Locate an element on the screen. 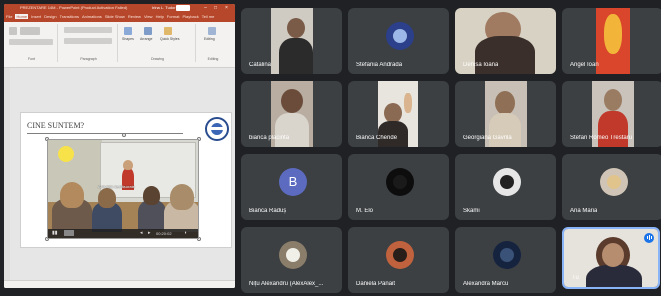 The height and width of the screenshot is (296, 661). ppt-tab-tell-me: Tell me is located at coordinates (208, 16).